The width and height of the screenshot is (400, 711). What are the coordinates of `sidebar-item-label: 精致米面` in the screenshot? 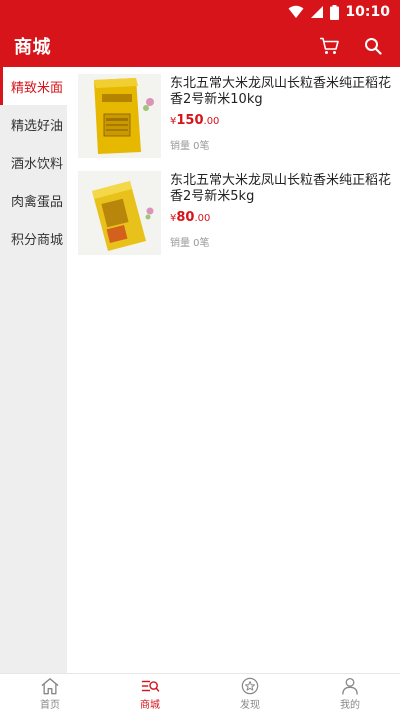 It's located at (37, 88).